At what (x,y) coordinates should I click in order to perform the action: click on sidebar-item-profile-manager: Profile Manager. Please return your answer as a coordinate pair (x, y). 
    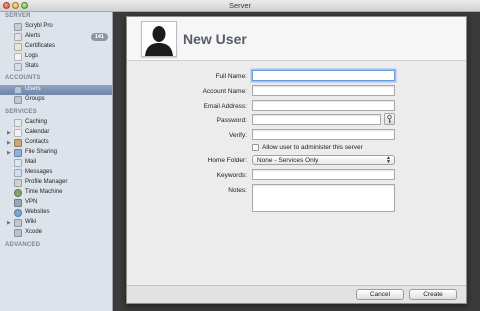
    Looking at the image, I should click on (56, 183).